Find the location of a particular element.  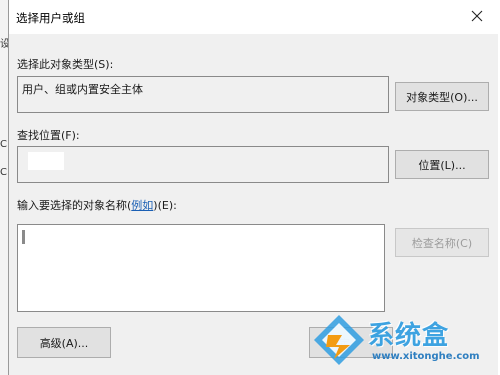

object-names-label-prefix: 输入要选择的对象名称( is located at coordinates (74, 205).